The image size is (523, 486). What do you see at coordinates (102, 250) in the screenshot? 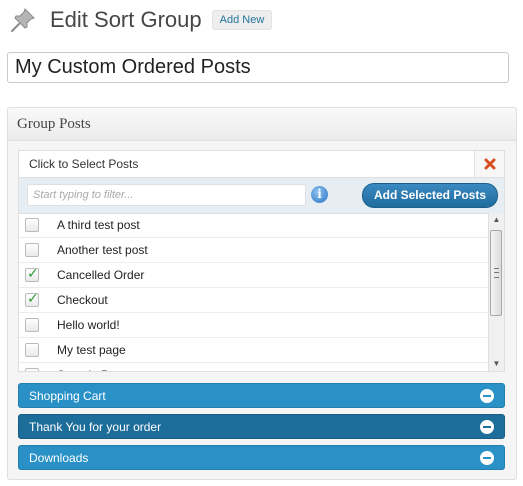
I see `post-title: Another test post` at bounding box center [102, 250].